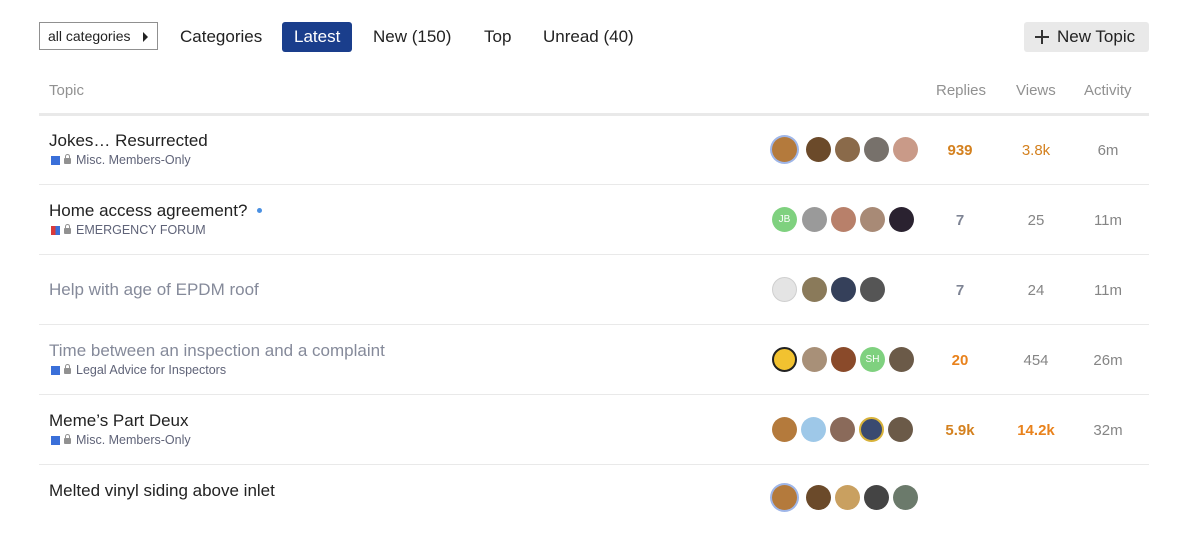 This screenshot has height=535, width=1204. What do you see at coordinates (497, 37) in the screenshot?
I see `nav-top: Top` at bounding box center [497, 37].